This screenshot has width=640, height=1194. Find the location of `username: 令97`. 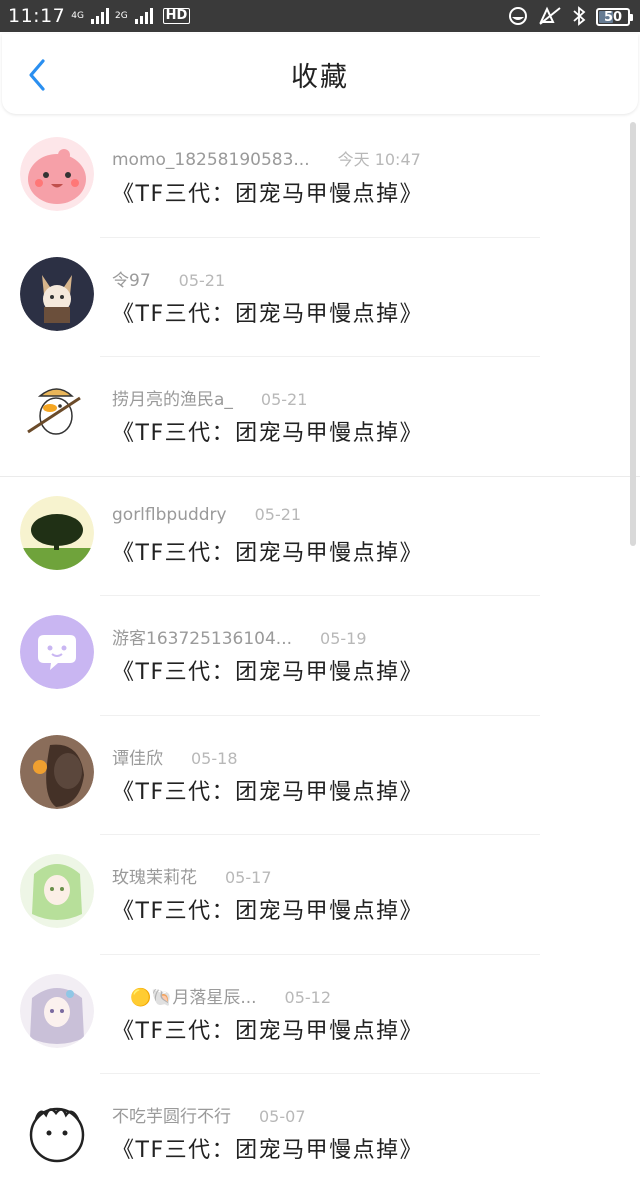

username: 令97 is located at coordinates (131, 278).